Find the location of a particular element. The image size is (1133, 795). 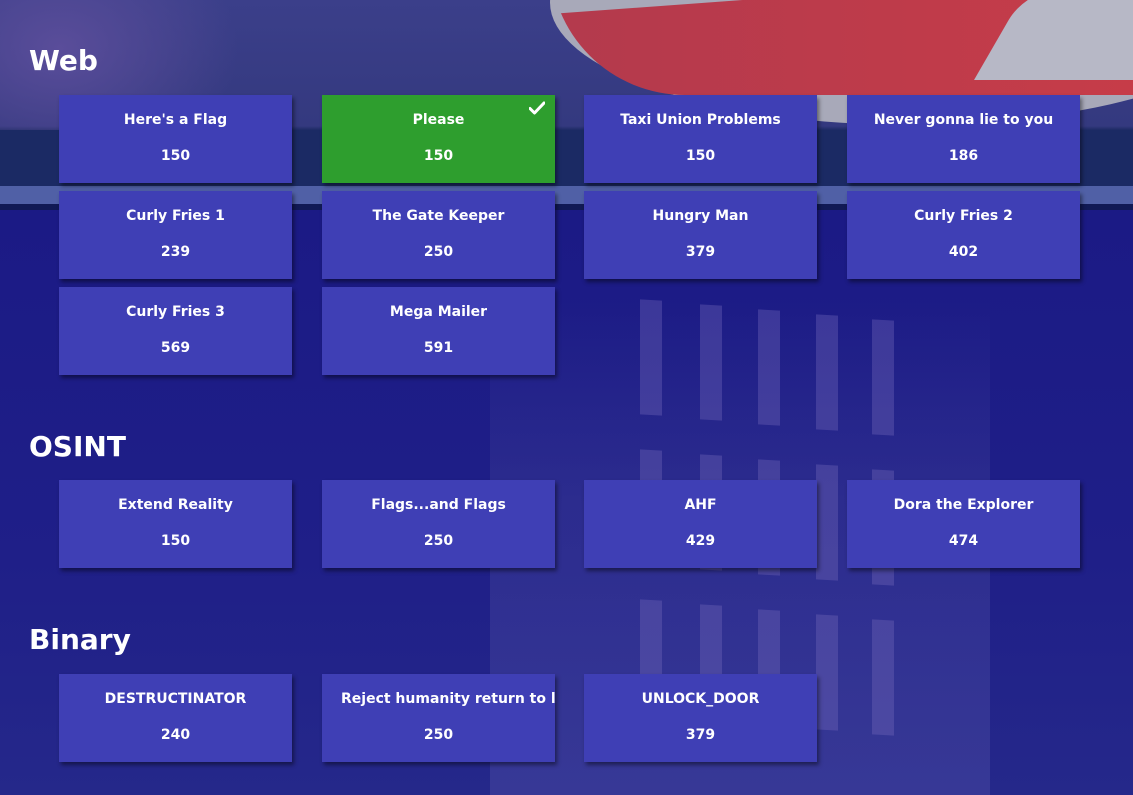

challenge-points: 402 is located at coordinates (963, 252).